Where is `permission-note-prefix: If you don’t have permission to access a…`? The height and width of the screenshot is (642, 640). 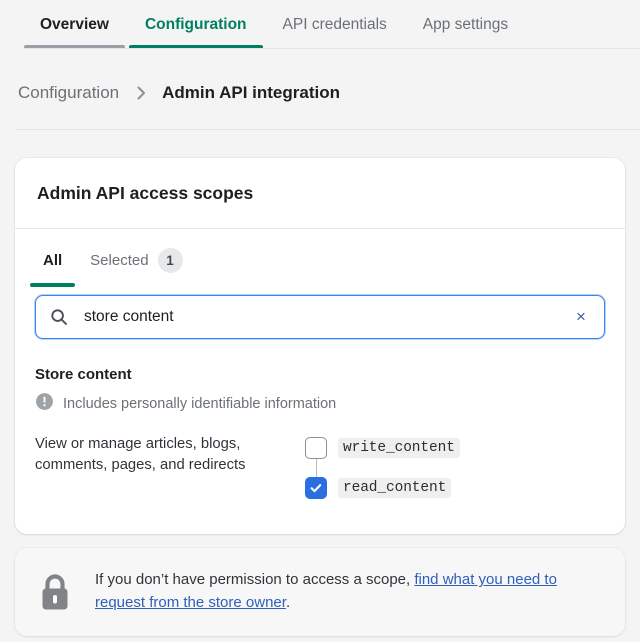
permission-note-prefix: If you don’t have permission to access a… is located at coordinates (255, 580).